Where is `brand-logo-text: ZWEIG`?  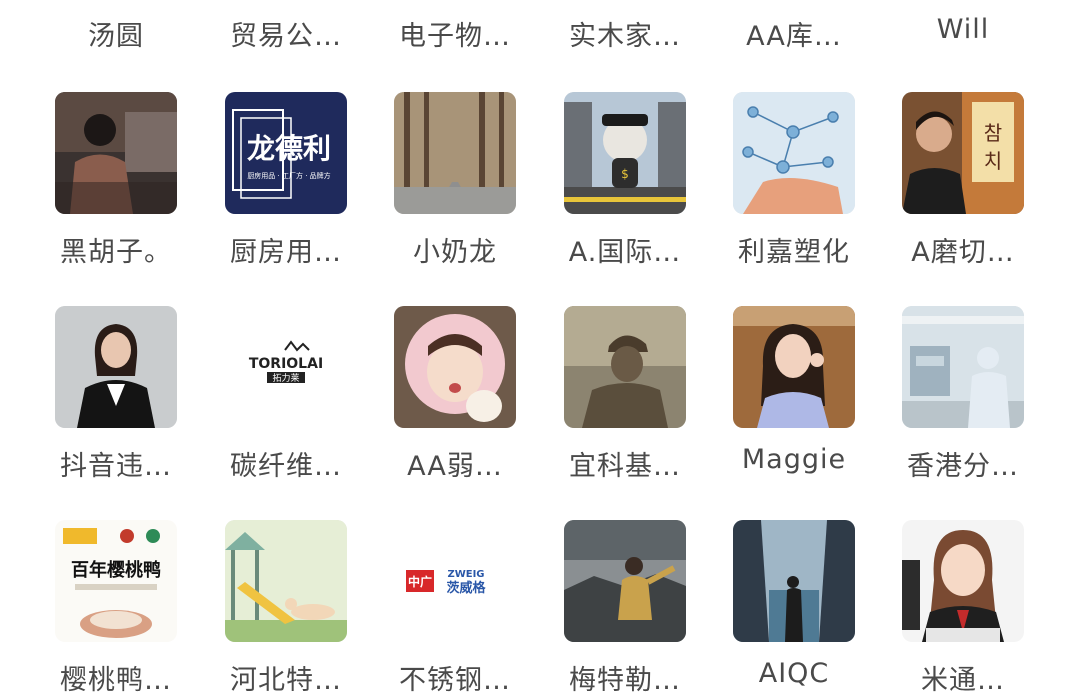 brand-logo-text: ZWEIG is located at coordinates (465, 574).